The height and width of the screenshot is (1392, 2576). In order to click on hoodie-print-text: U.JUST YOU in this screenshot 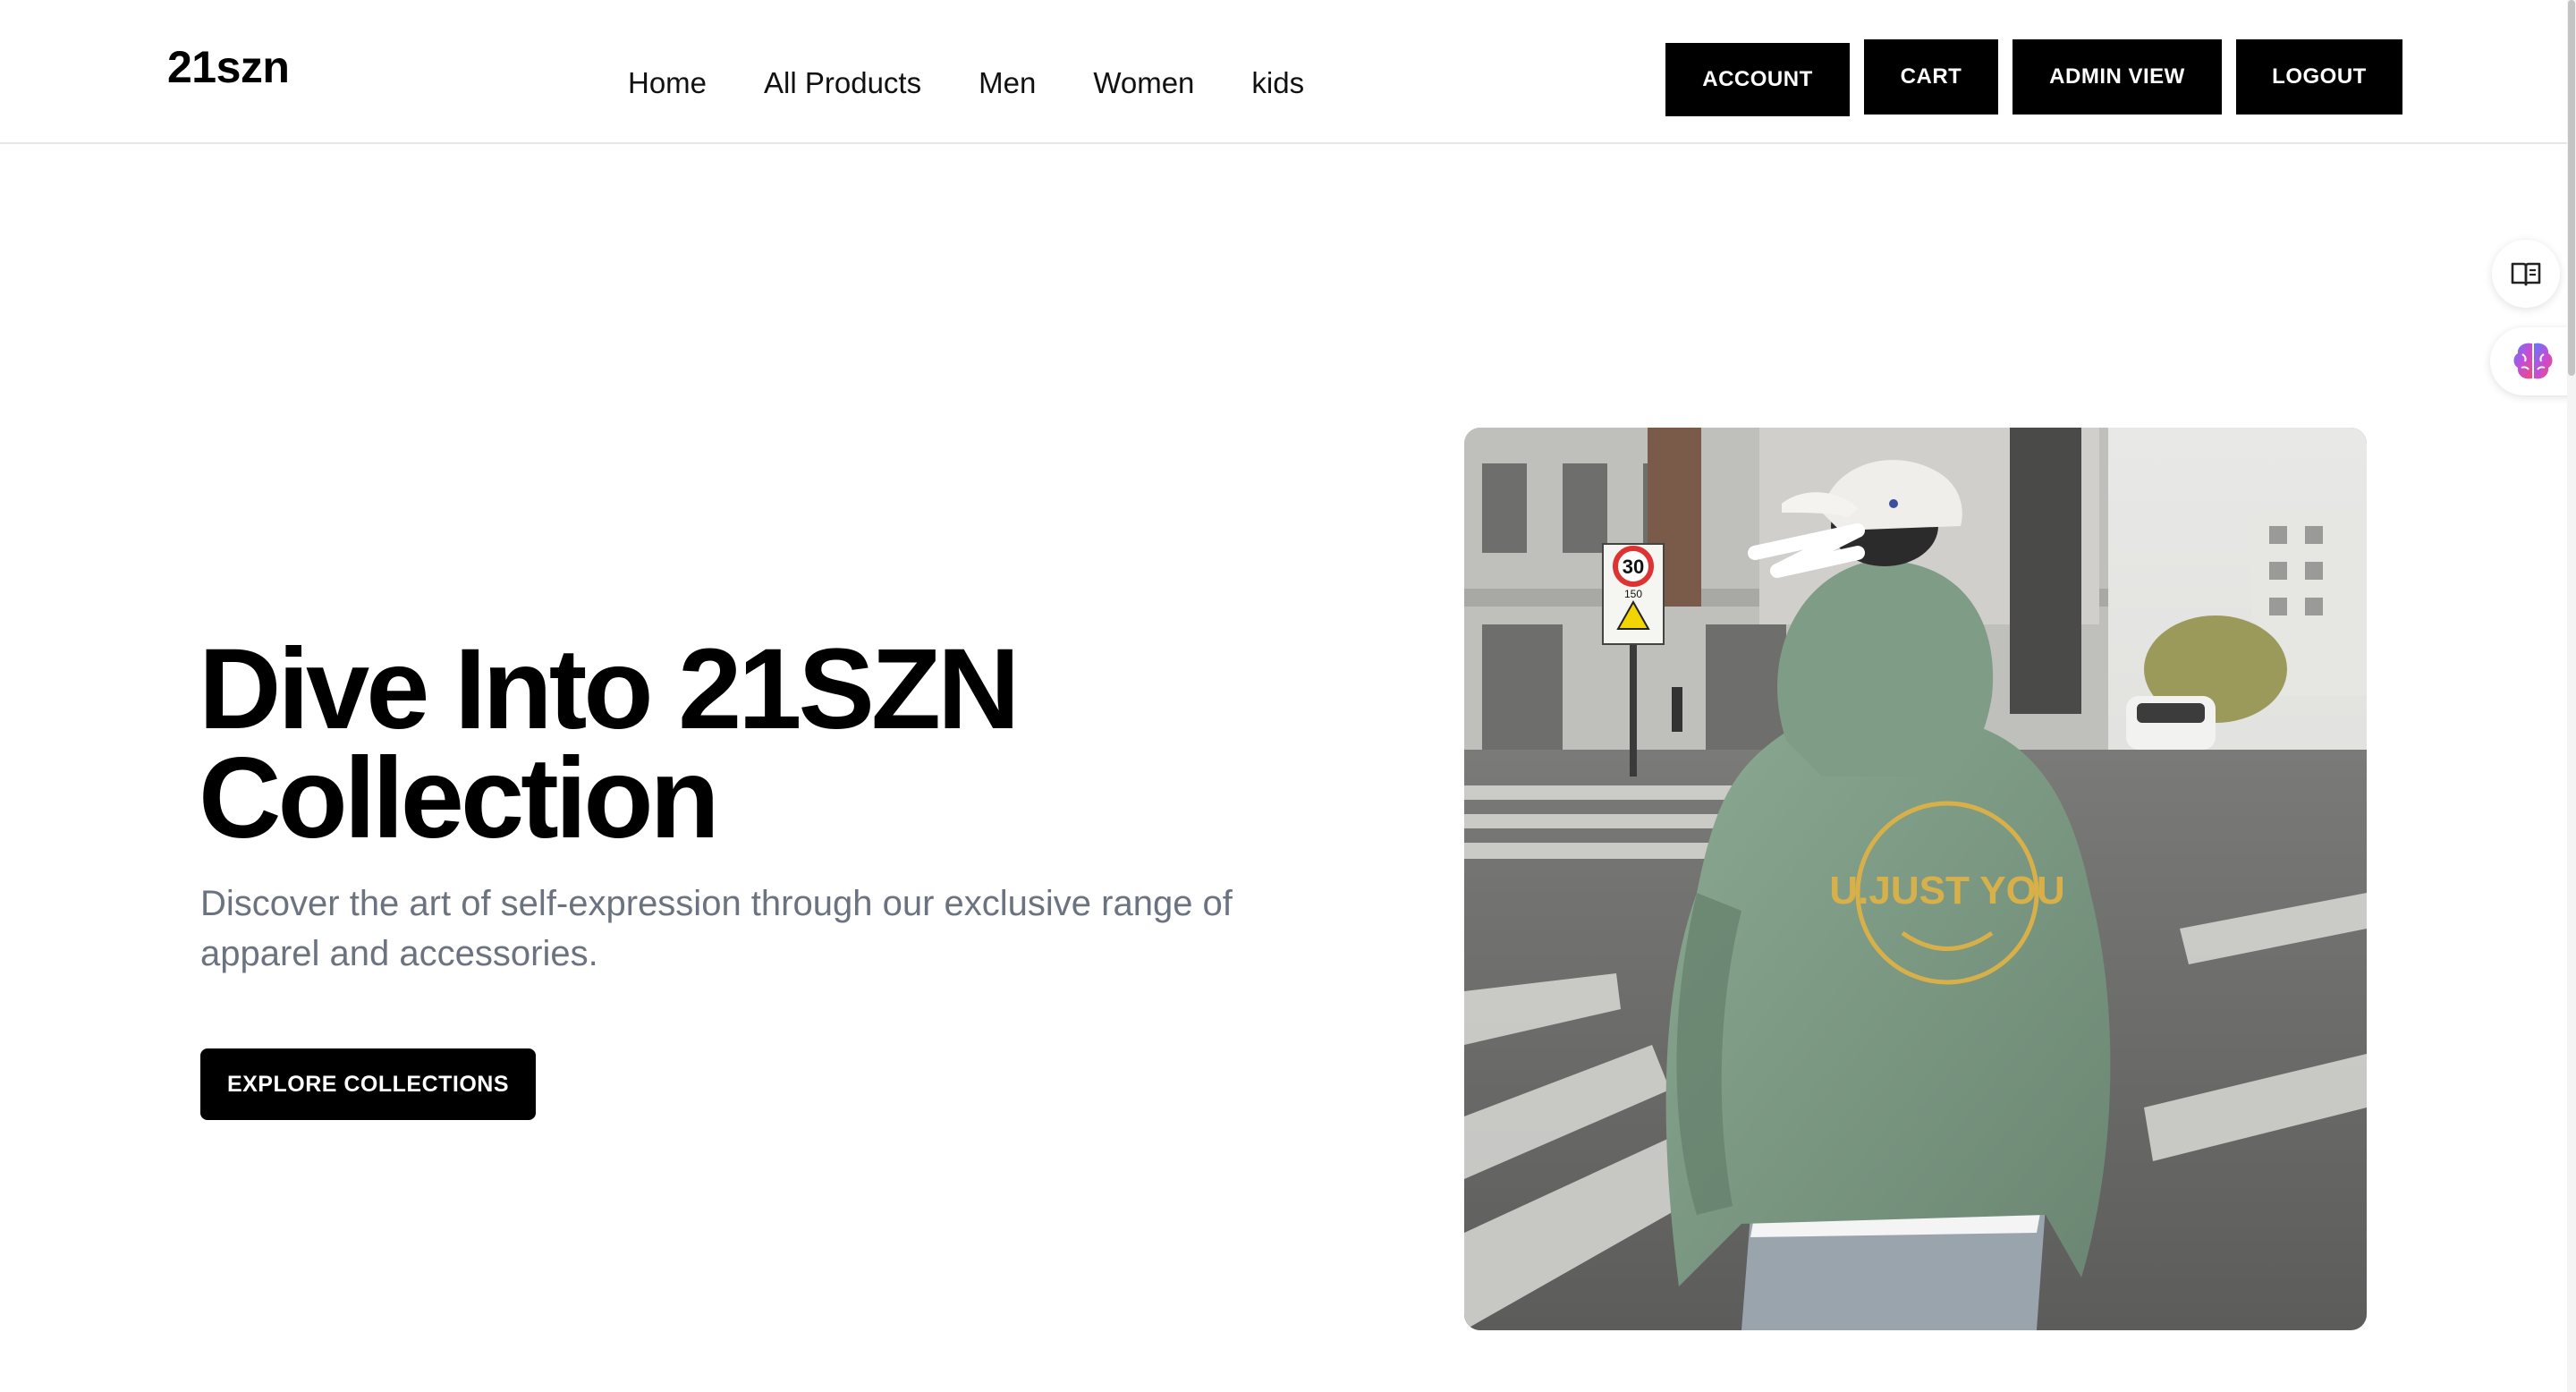, I will do `click(1946, 890)`.